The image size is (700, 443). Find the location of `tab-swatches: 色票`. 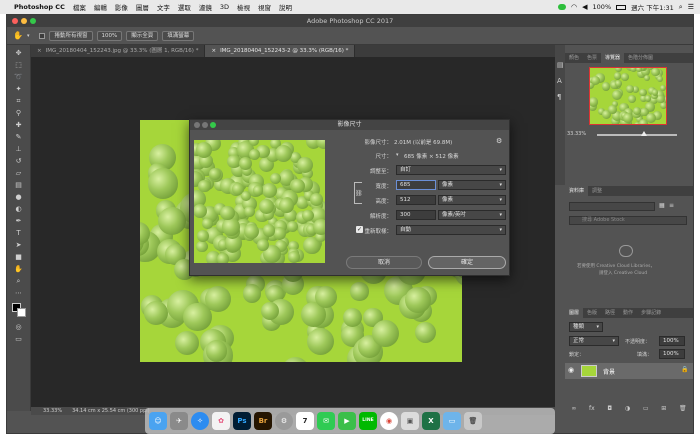

tab-swatches: 色票 is located at coordinates (592, 58).